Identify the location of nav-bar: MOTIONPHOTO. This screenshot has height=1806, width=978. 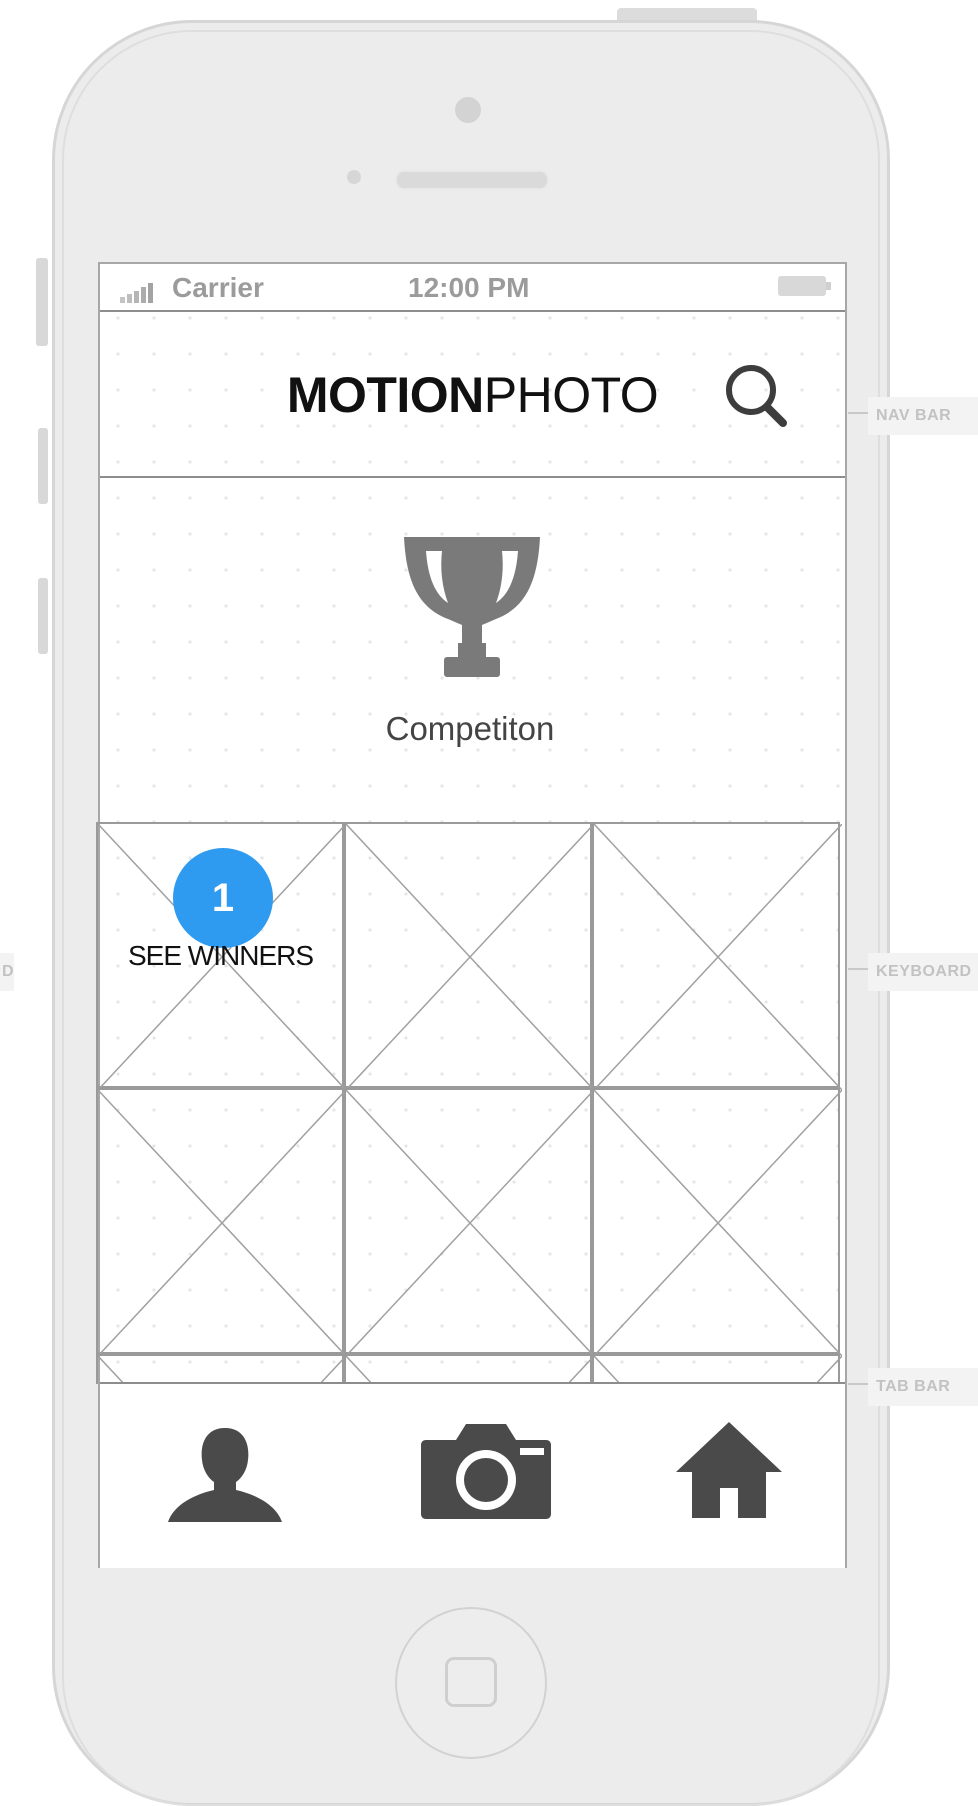
(472, 395).